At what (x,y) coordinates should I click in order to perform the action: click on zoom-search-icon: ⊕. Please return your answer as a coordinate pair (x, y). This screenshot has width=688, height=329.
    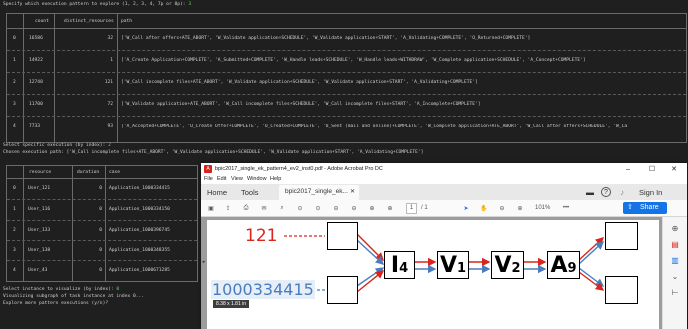
    Looking at the image, I should click on (675, 228).